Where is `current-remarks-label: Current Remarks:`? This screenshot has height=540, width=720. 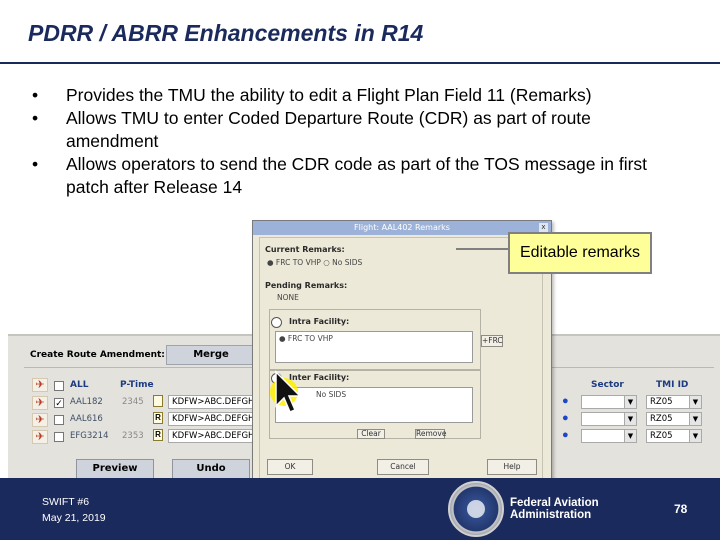 current-remarks-label: Current Remarks: is located at coordinates (305, 249).